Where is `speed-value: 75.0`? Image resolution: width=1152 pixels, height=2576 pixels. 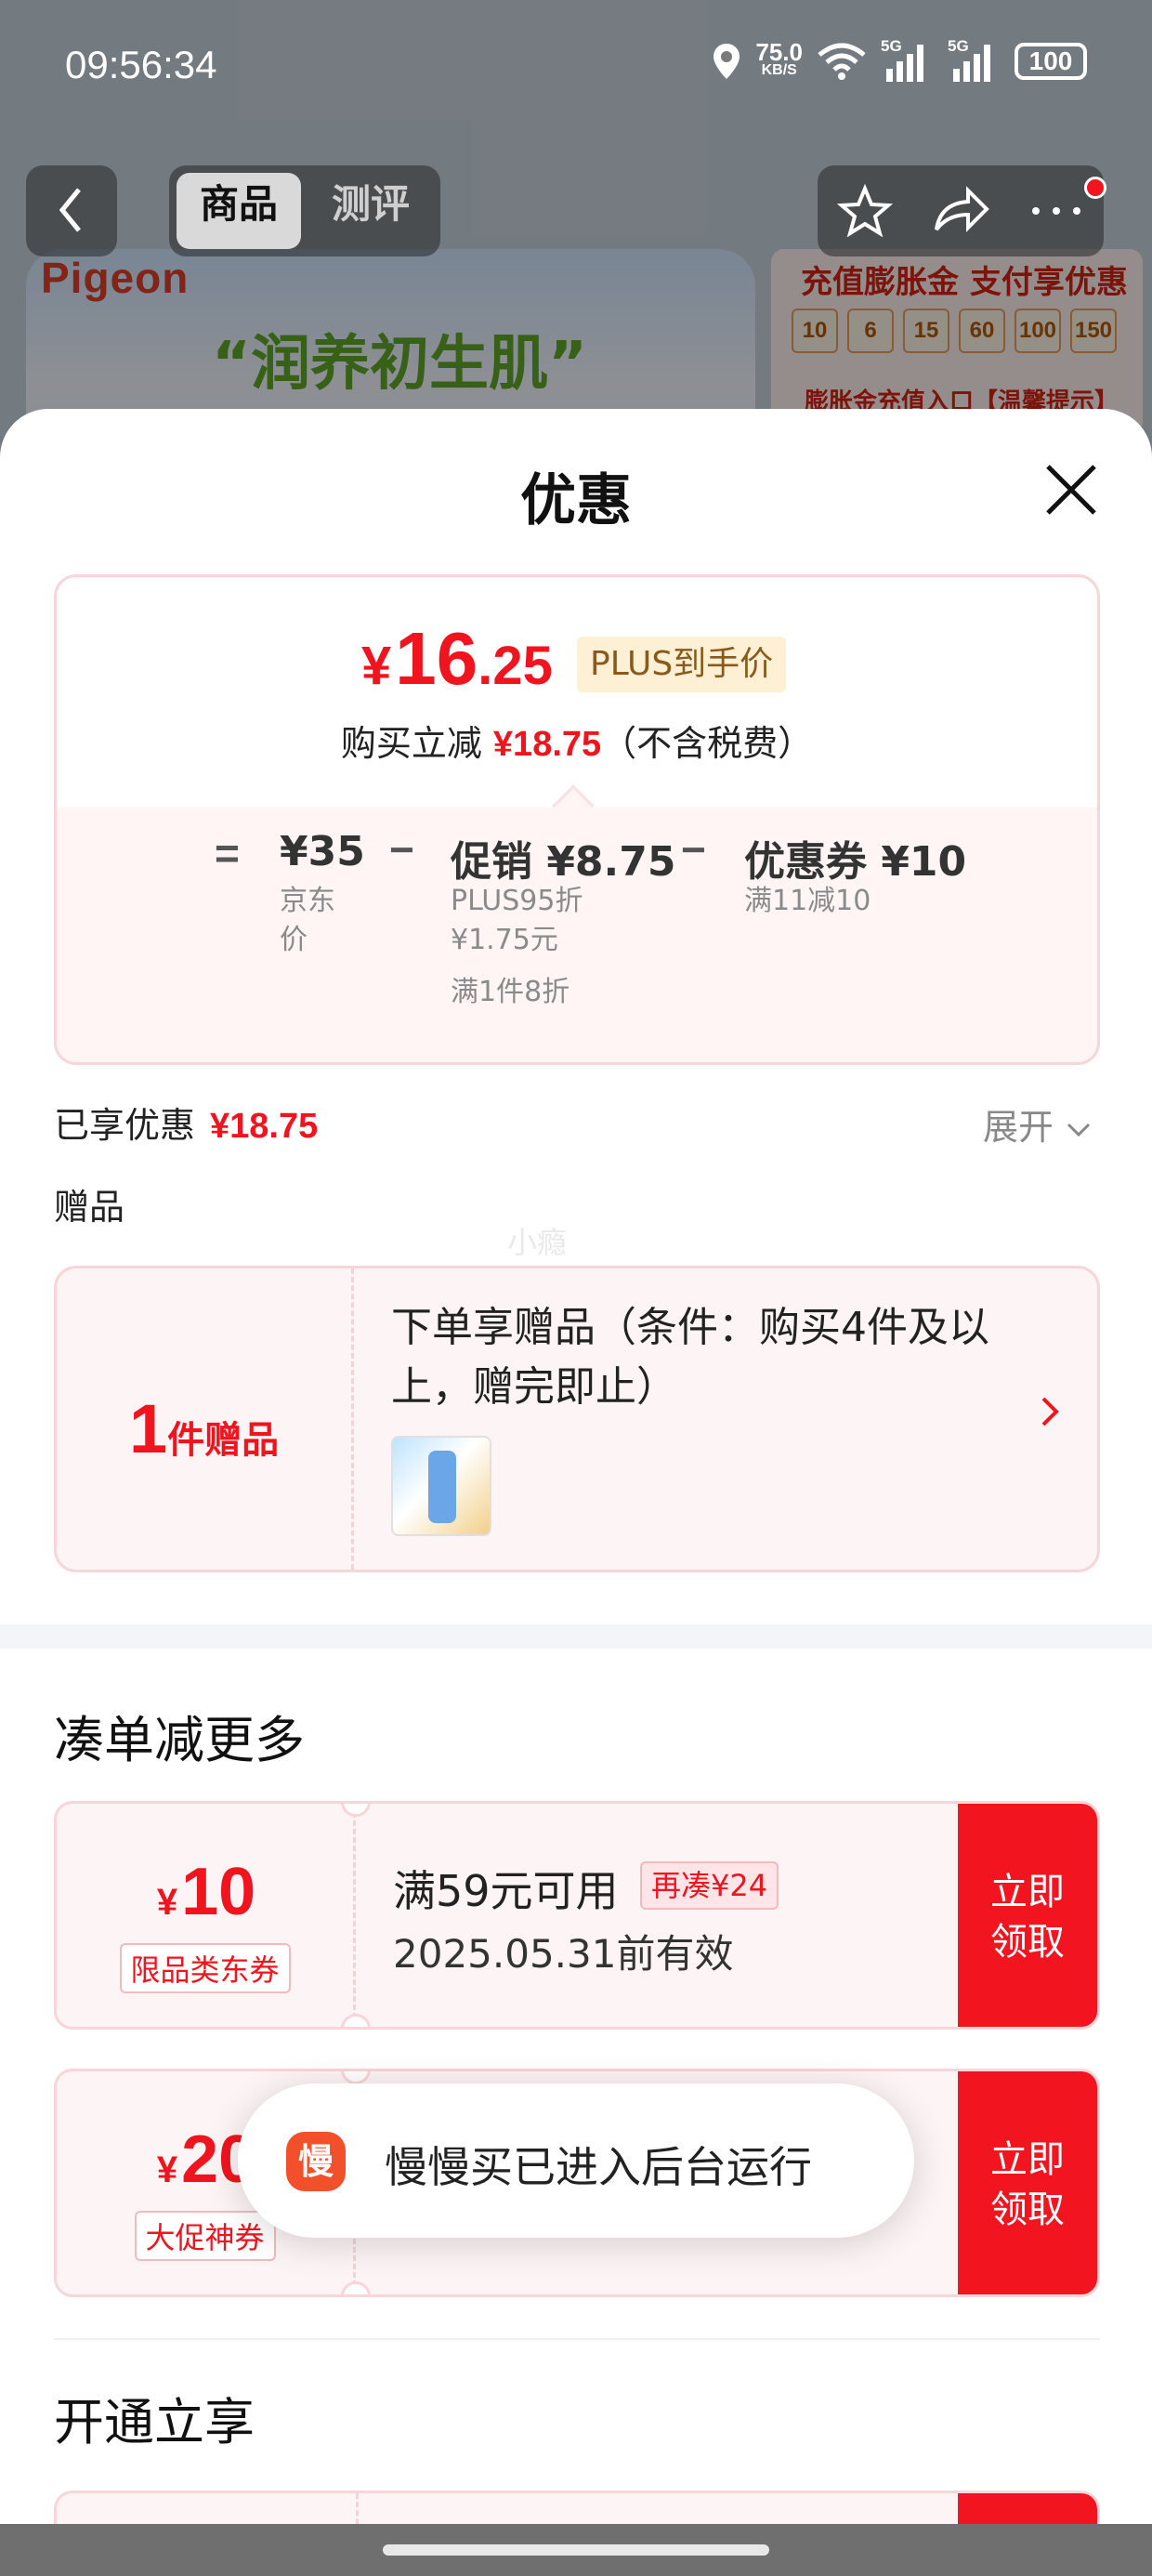
speed-value: 75.0 is located at coordinates (779, 52).